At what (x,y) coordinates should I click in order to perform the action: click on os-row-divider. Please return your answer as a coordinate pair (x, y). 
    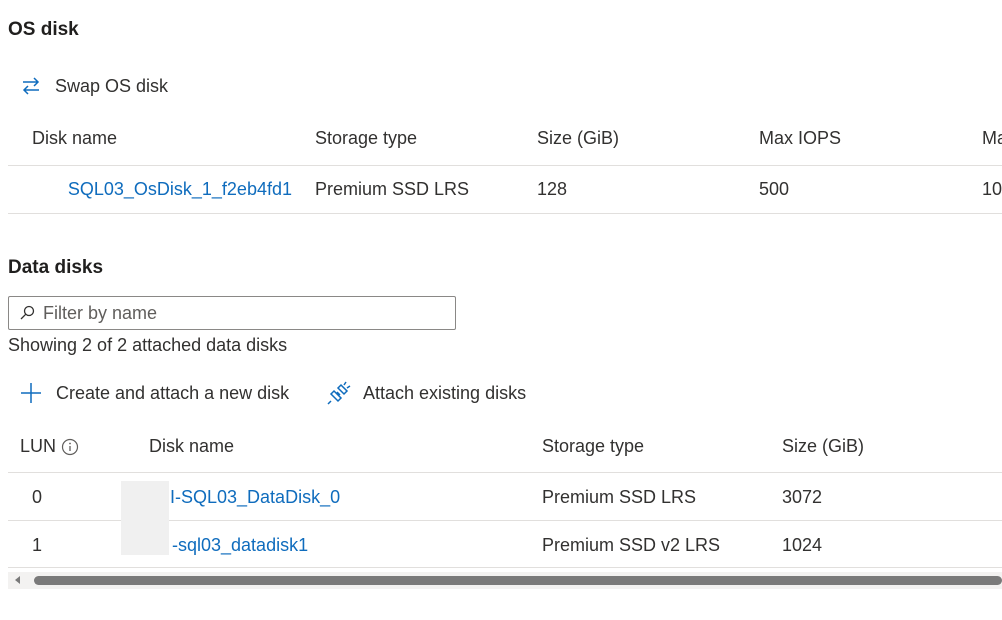
    Looking at the image, I should click on (505, 213).